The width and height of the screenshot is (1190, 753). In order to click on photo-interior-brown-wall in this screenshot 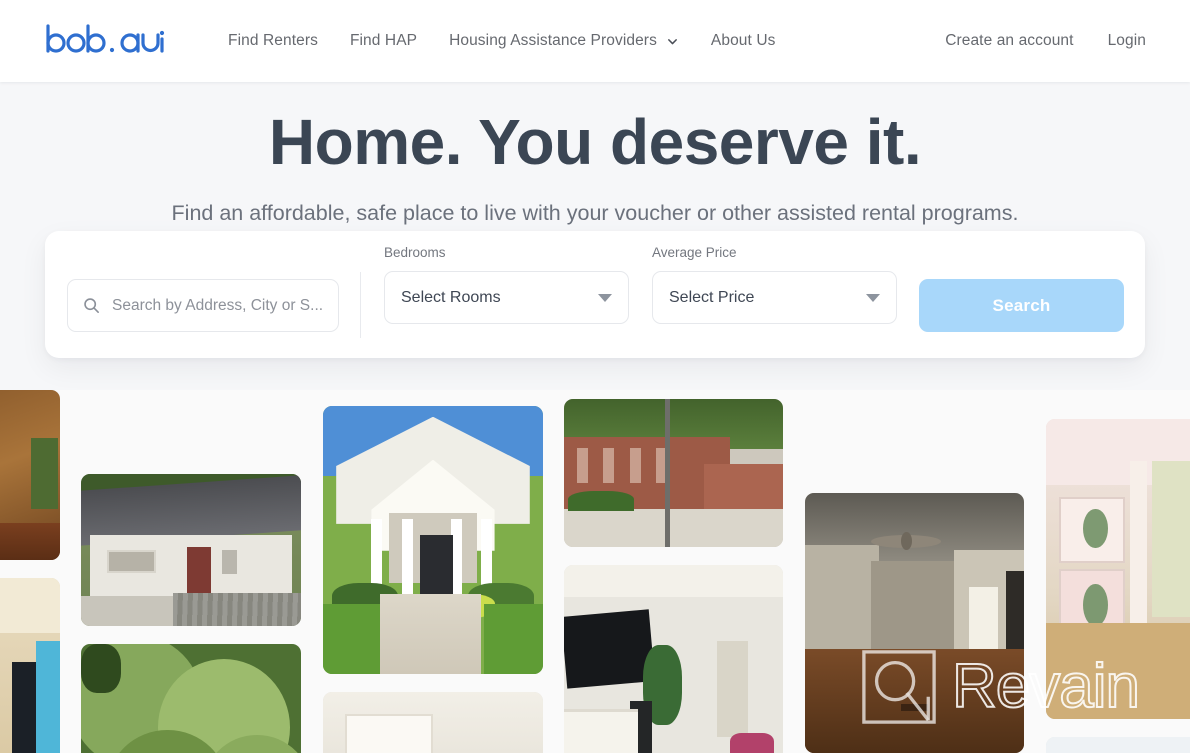, I will do `click(30, 475)`.